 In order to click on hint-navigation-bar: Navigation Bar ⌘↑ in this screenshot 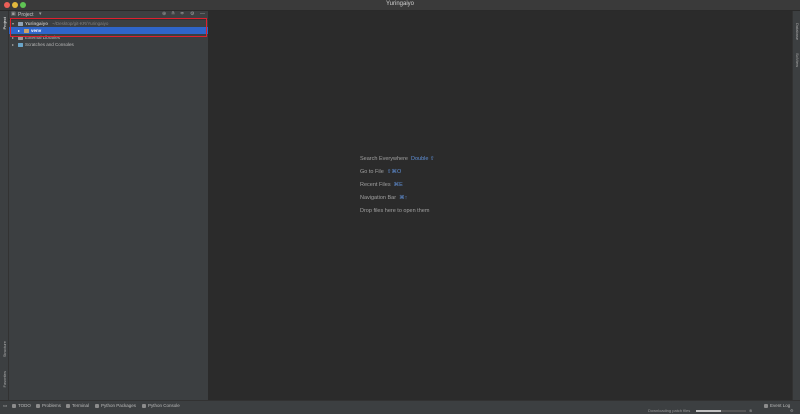, I will do `click(383, 198)`.